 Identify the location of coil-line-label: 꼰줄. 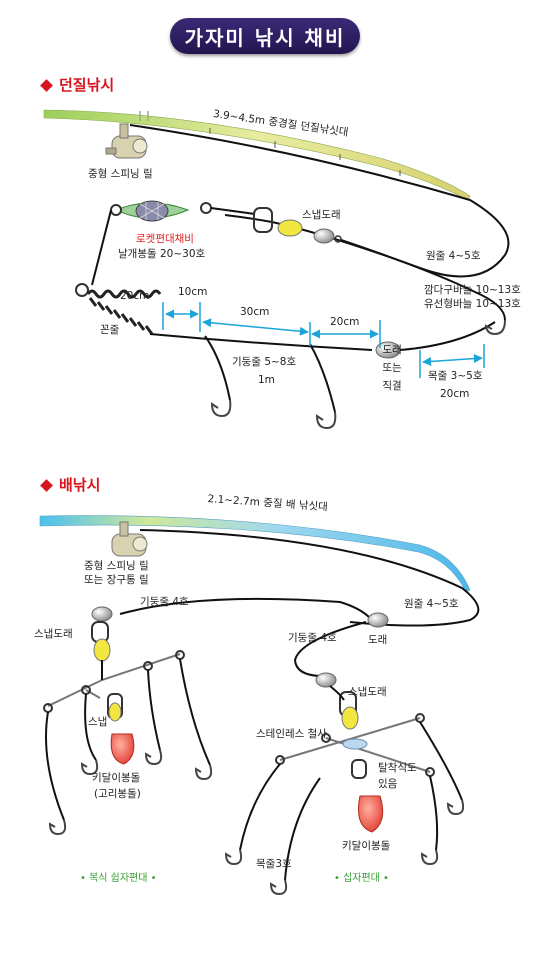
(110, 330).